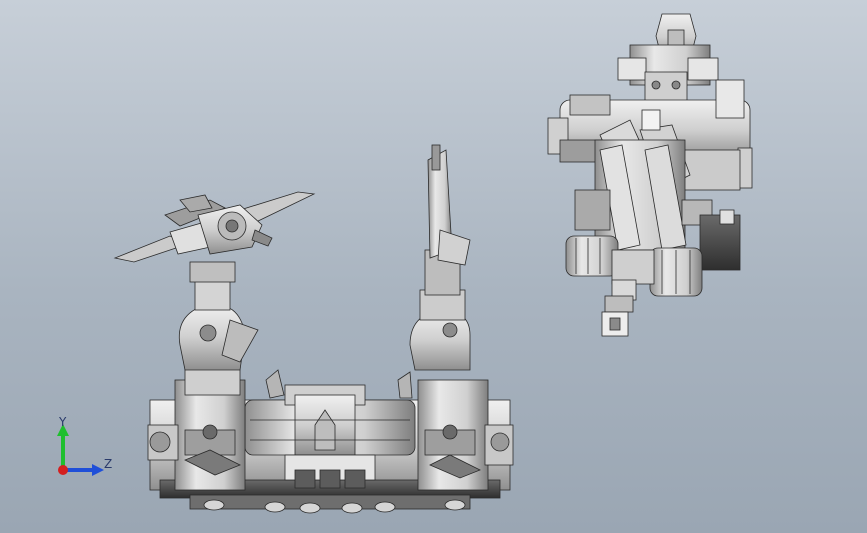  What do you see at coordinates (62, 422) in the screenshot?
I see `y-axis-label: Y` at bounding box center [62, 422].